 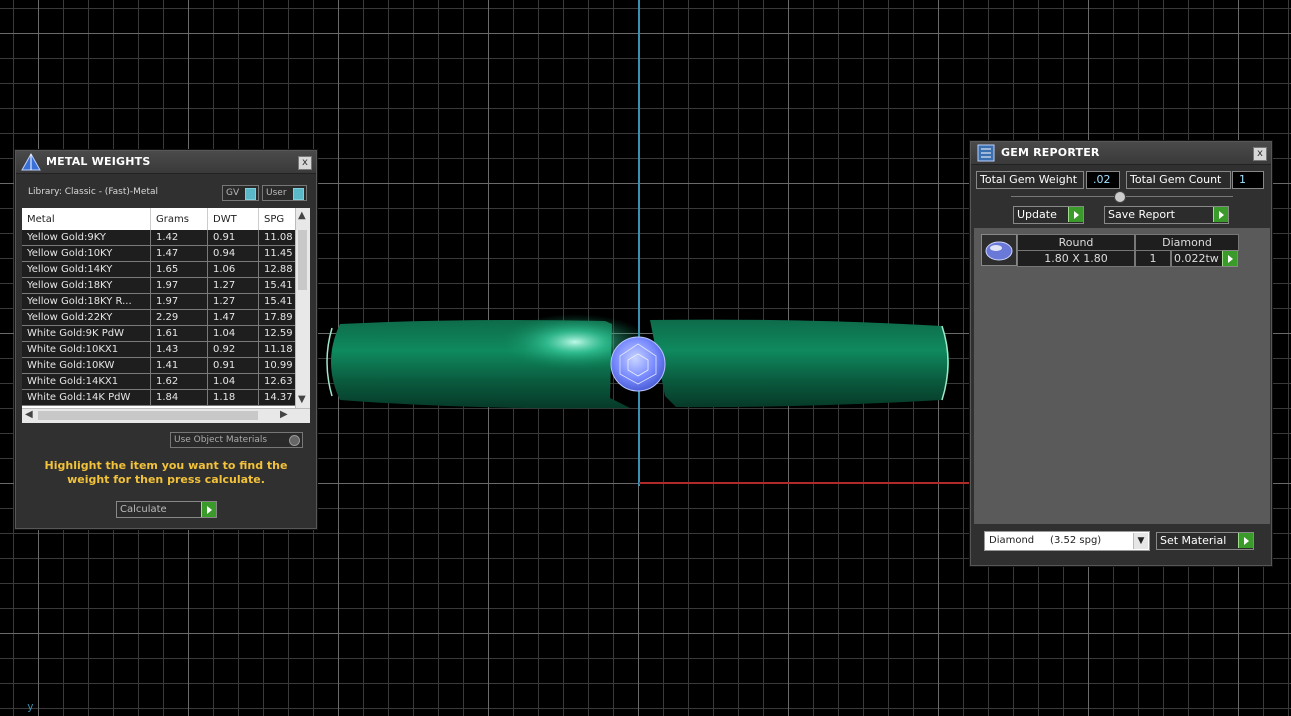 I want to click on ring-model, so click(x=640, y=362).